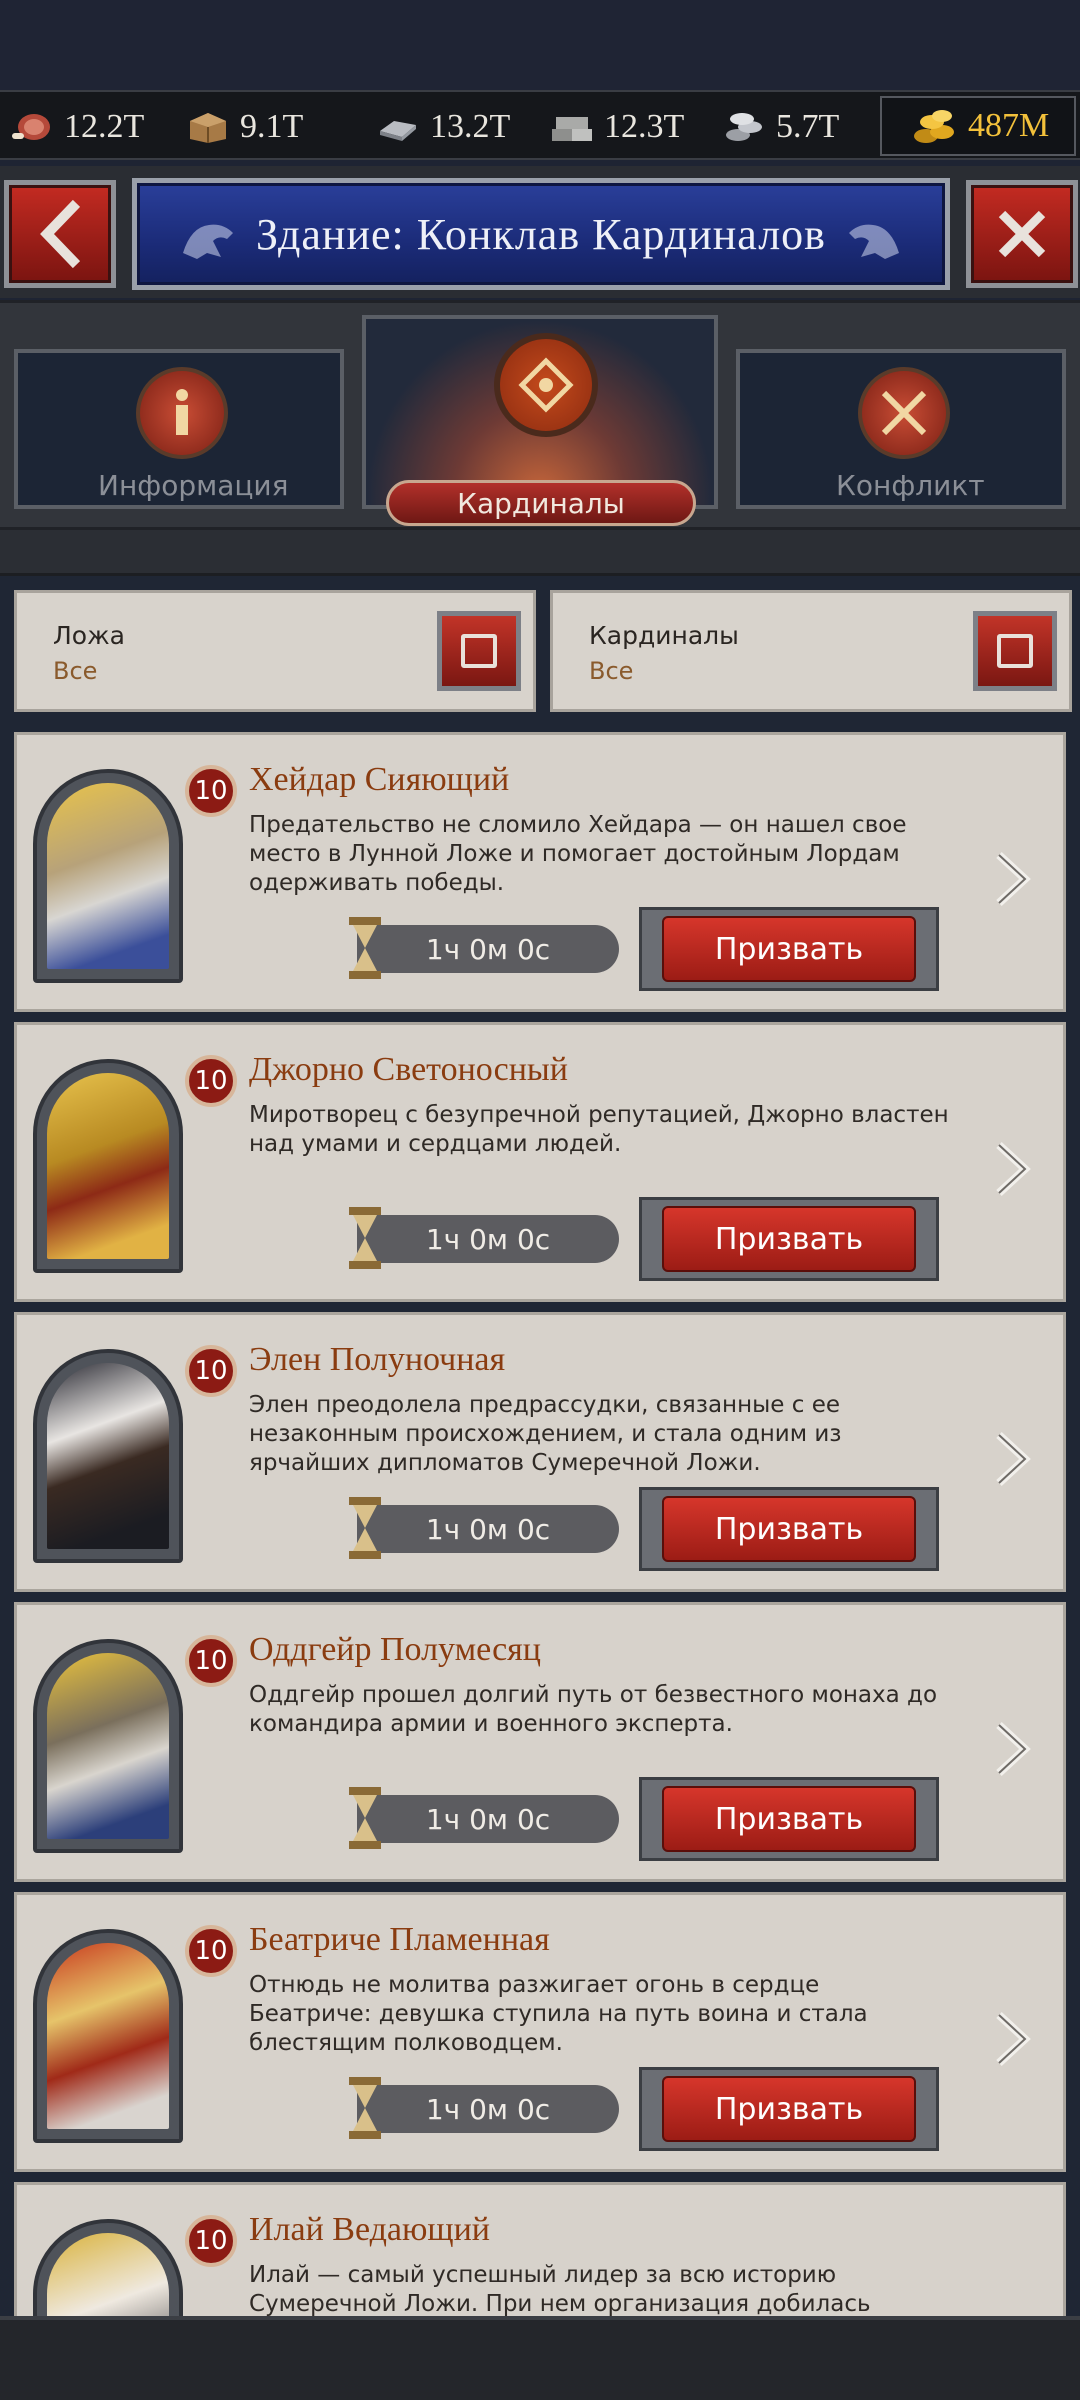 Image resolution: width=1080 pixels, height=2400 pixels. I want to click on gold-coins-icon, so click(934, 126).